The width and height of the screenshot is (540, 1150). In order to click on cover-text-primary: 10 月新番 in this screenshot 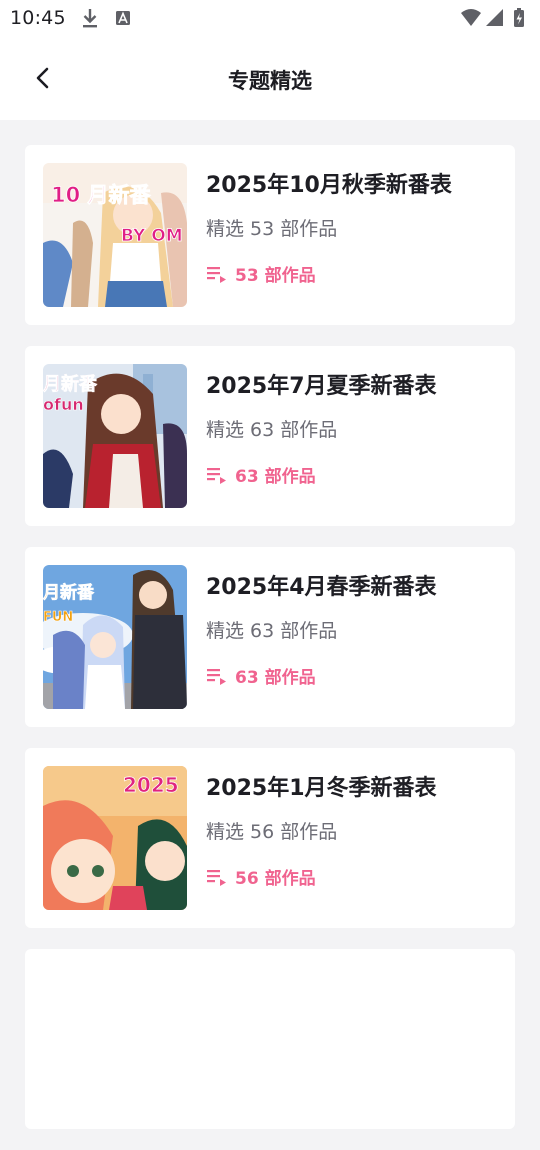, I will do `click(101, 195)`.